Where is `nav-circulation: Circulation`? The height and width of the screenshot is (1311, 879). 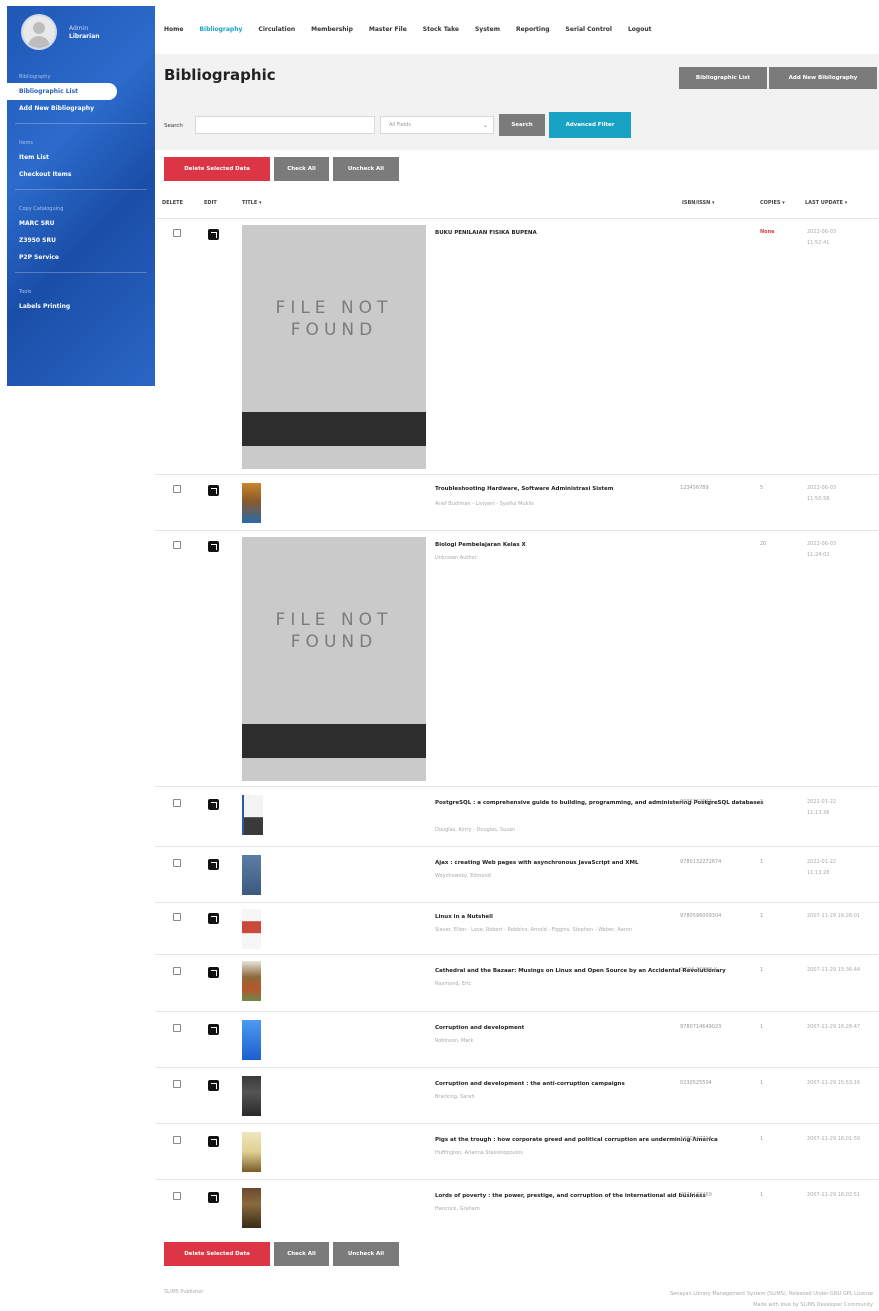 nav-circulation: Circulation is located at coordinates (276, 29).